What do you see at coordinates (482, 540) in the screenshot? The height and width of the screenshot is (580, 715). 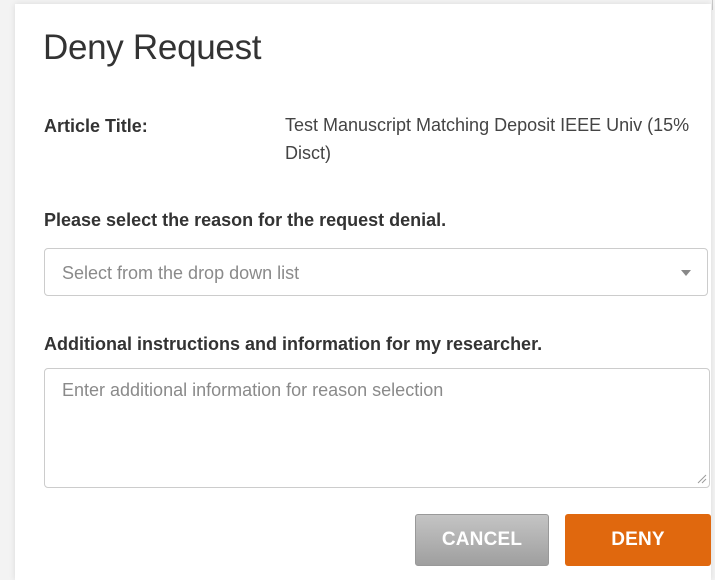 I see `cancel-button: CANCEL` at bounding box center [482, 540].